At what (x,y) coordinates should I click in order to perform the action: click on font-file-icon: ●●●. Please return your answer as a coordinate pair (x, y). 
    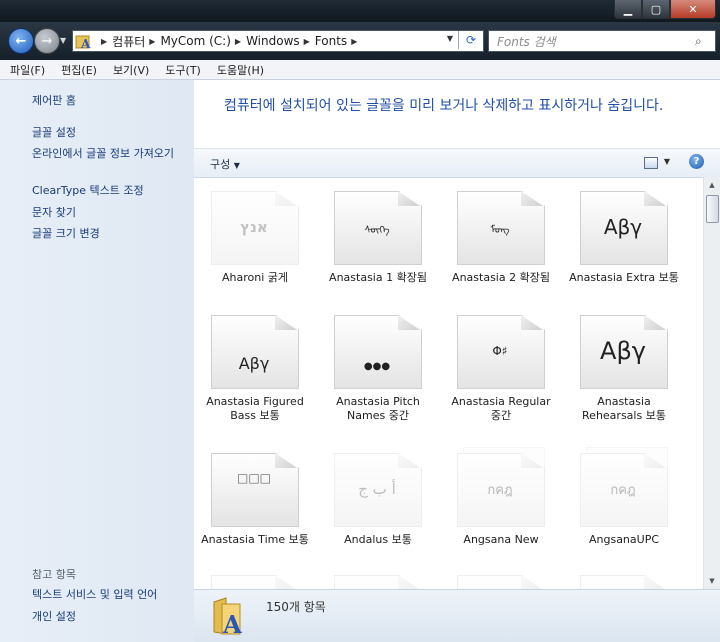
    Looking at the image, I should click on (378, 352).